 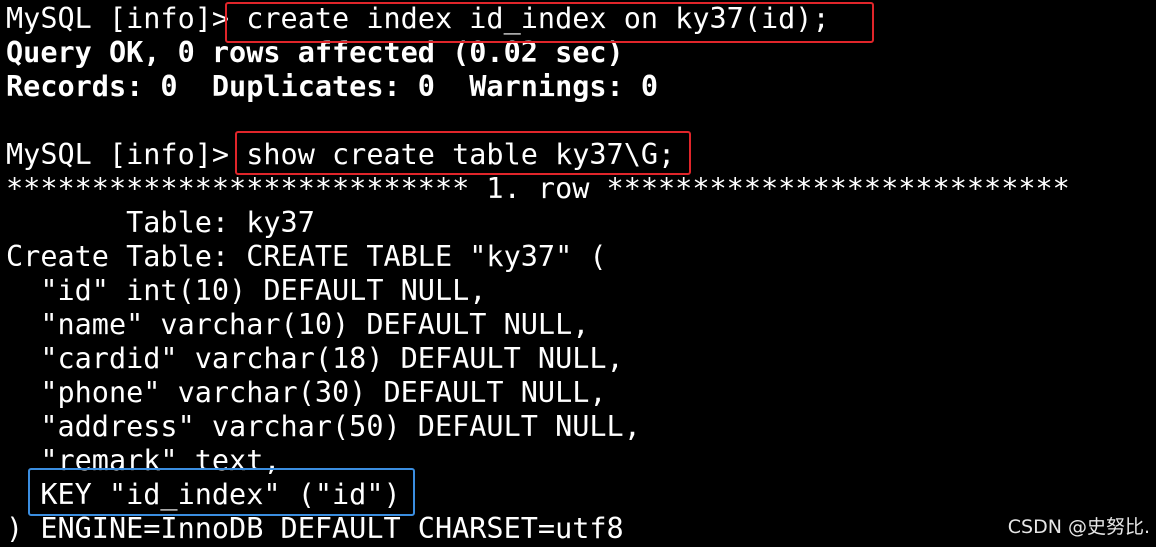 What do you see at coordinates (315, 528) in the screenshot?
I see `terminal-line-engine: ) ENGINE=InnoDB DEFAULT CHARSET=utf8` at bounding box center [315, 528].